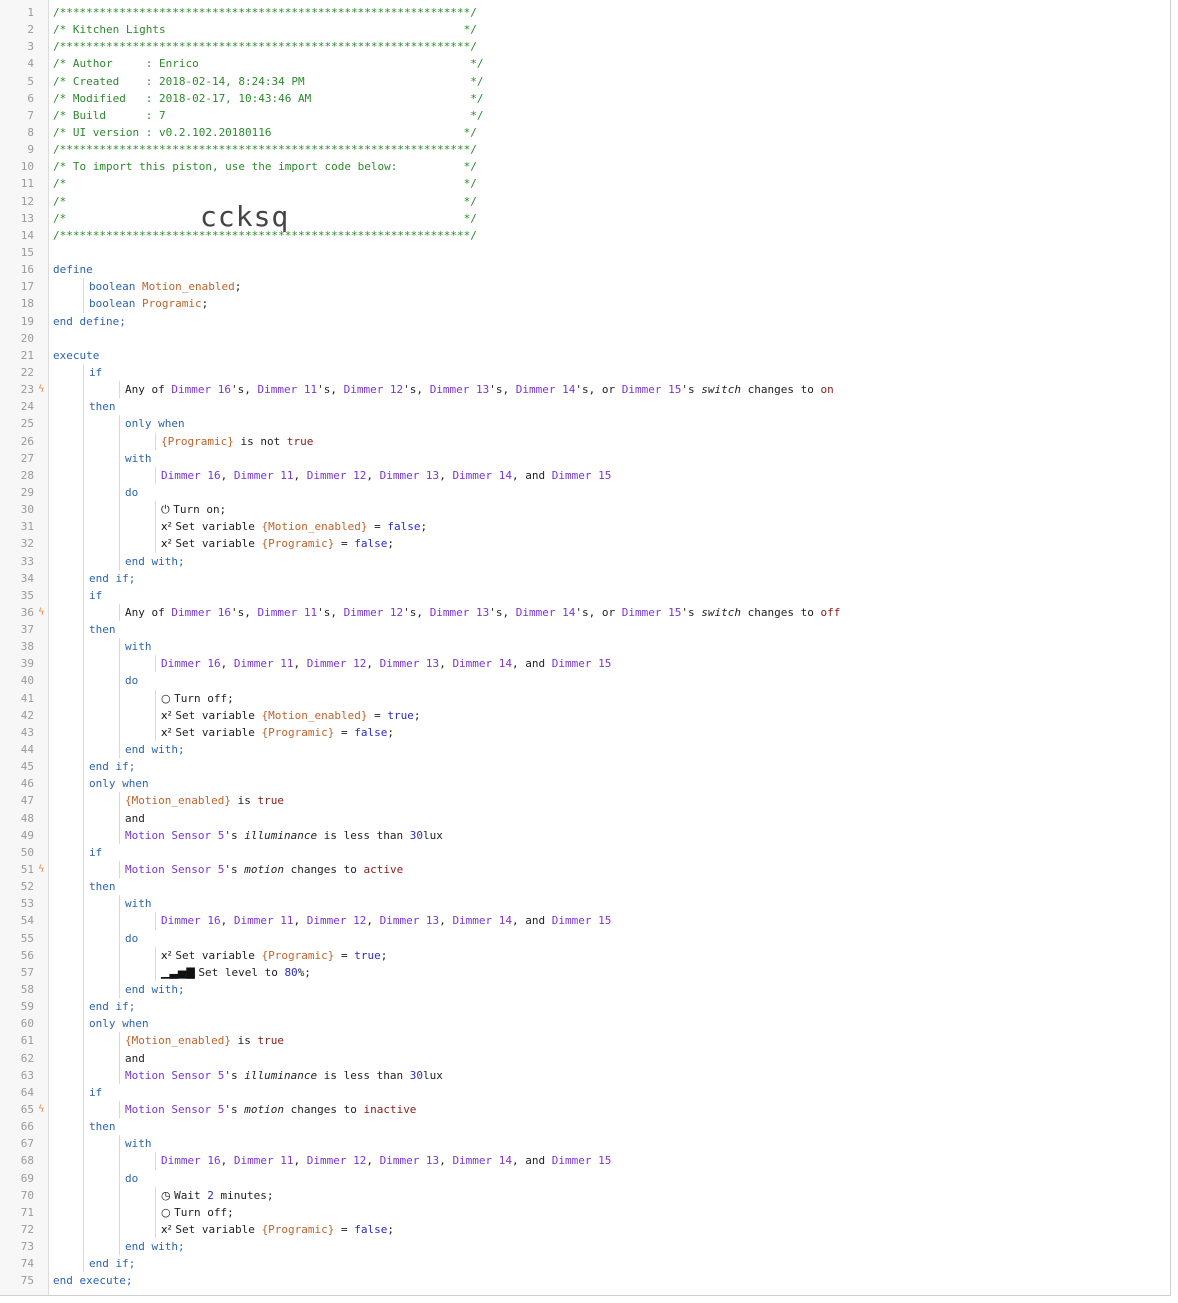  Describe the element at coordinates (265, 29) in the screenshot. I see `code-statement: /* Kitchen Lights */` at that location.